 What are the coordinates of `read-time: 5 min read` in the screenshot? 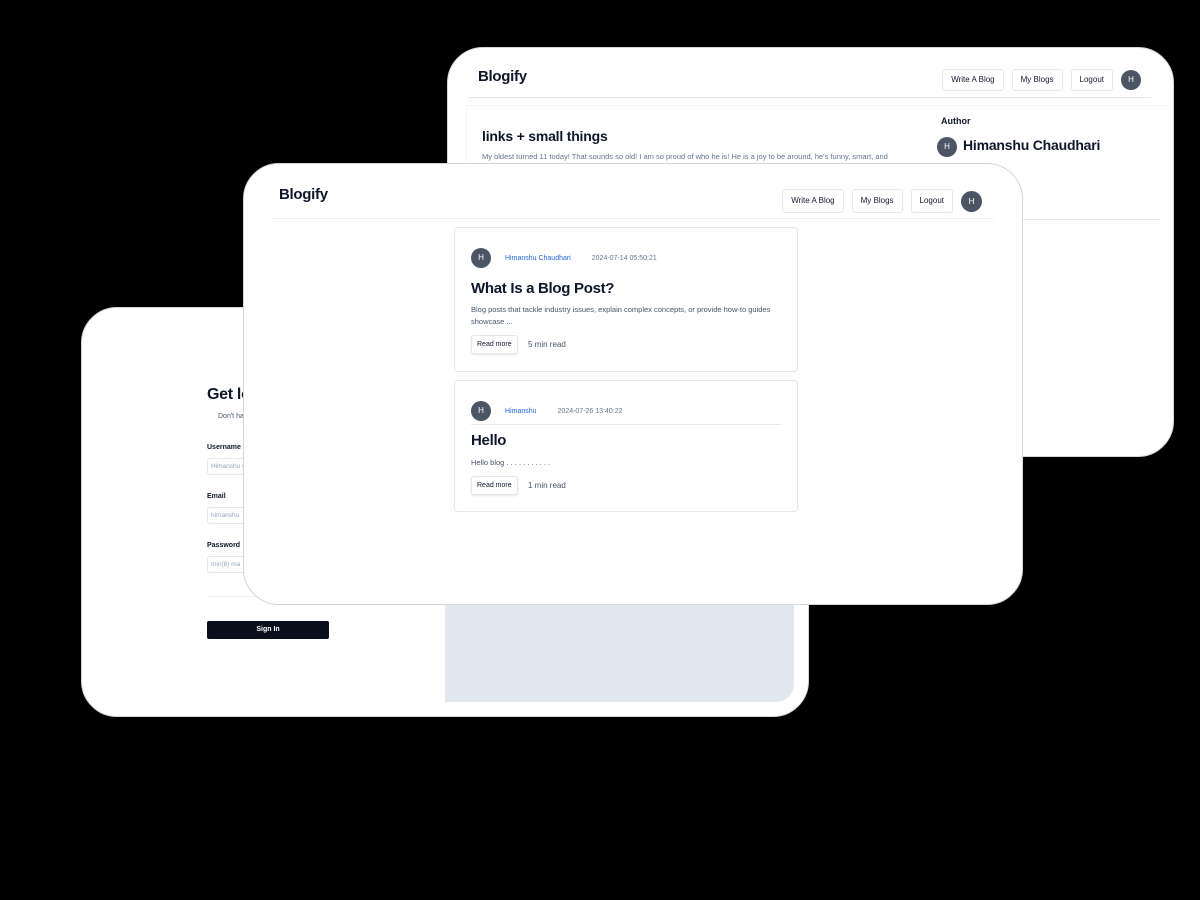 It's located at (547, 344).